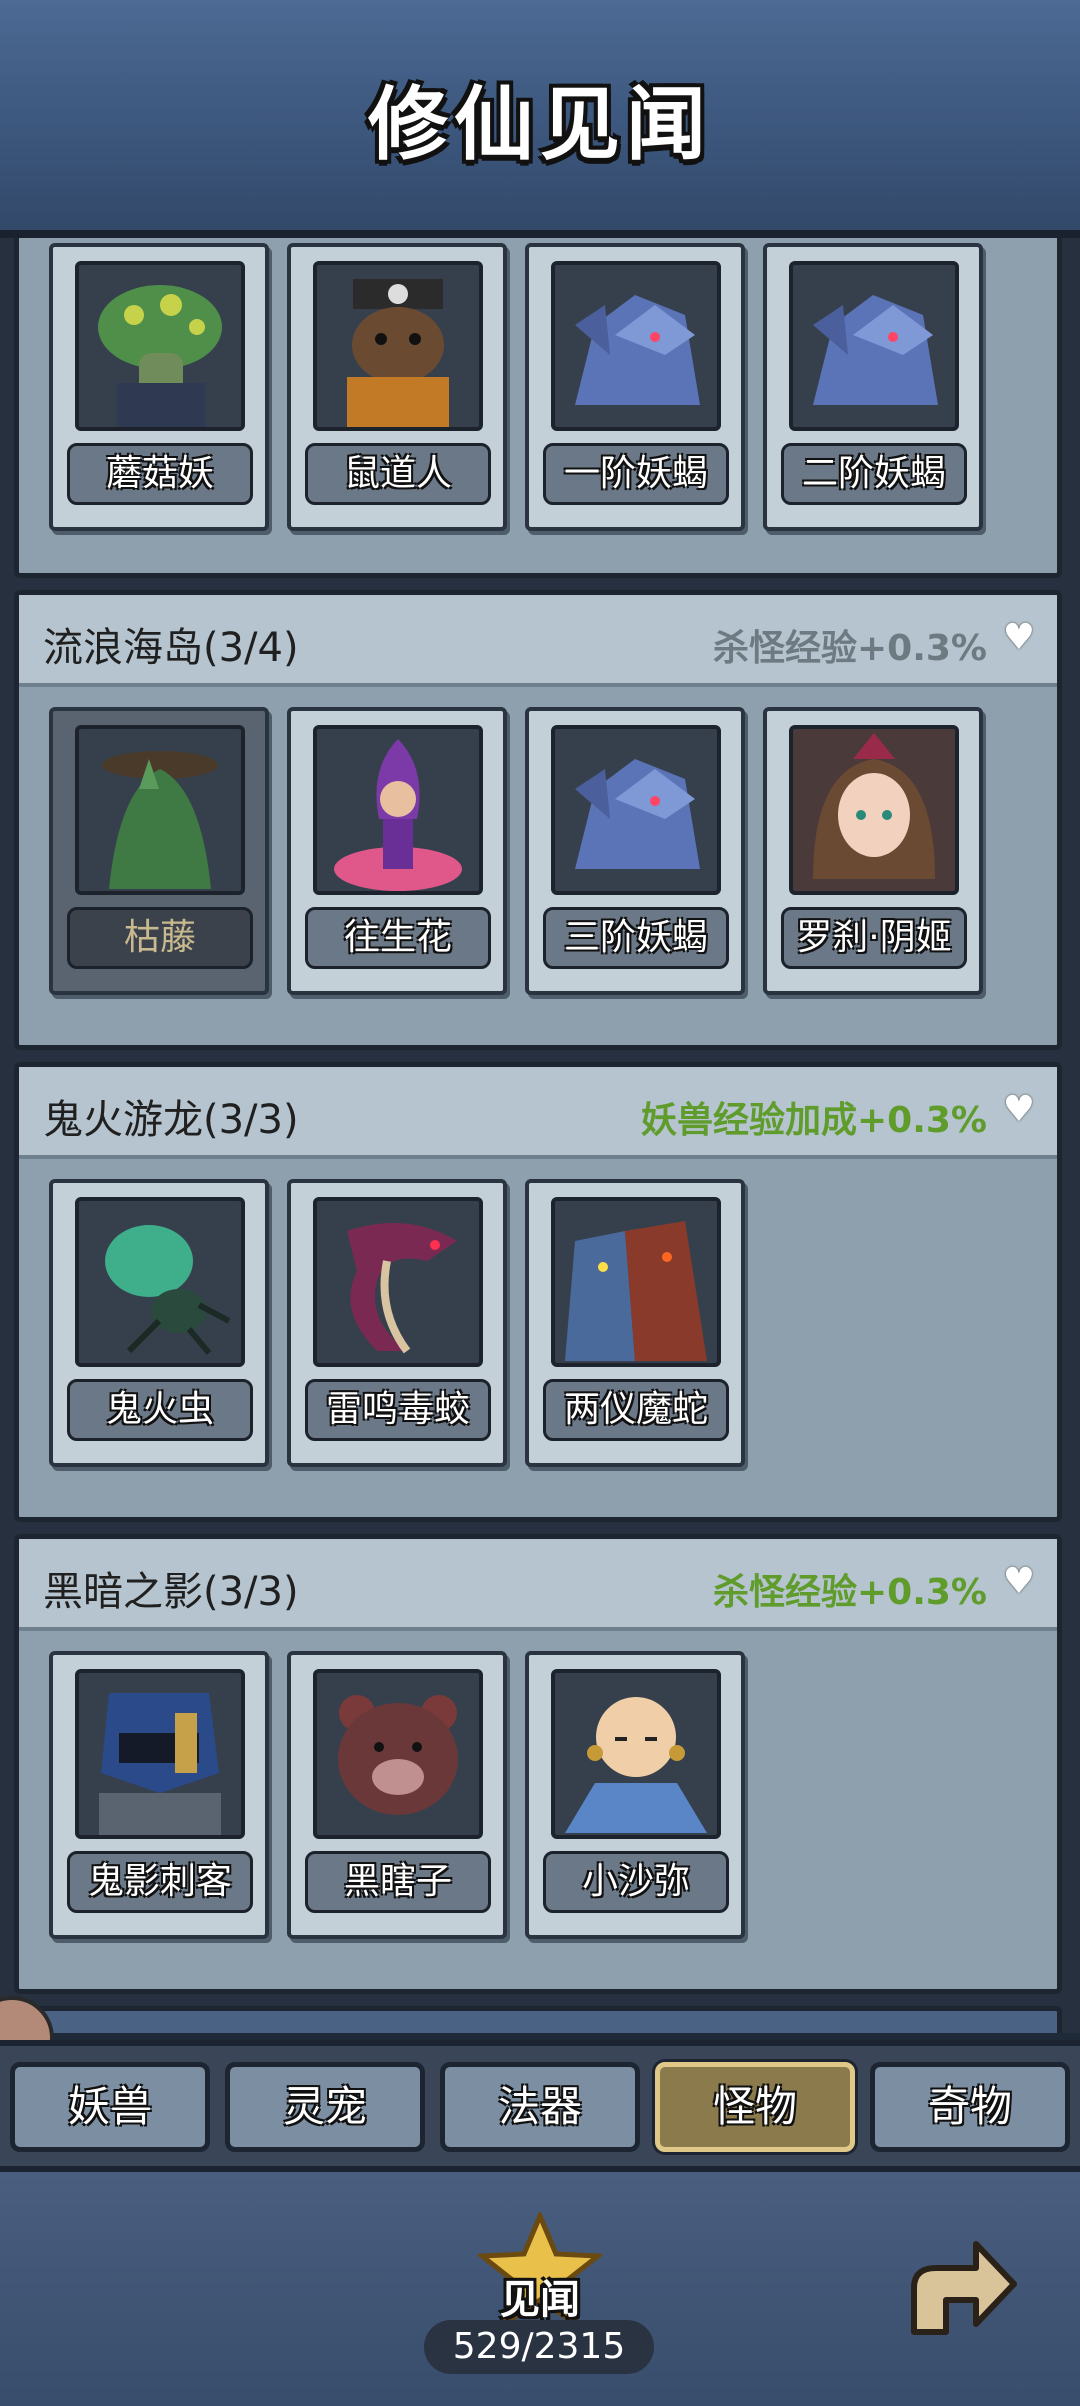 This screenshot has height=2406, width=1080. Describe the element at coordinates (160, 1882) in the screenshot. I see `card-label: 鬼影刺客` at that location.